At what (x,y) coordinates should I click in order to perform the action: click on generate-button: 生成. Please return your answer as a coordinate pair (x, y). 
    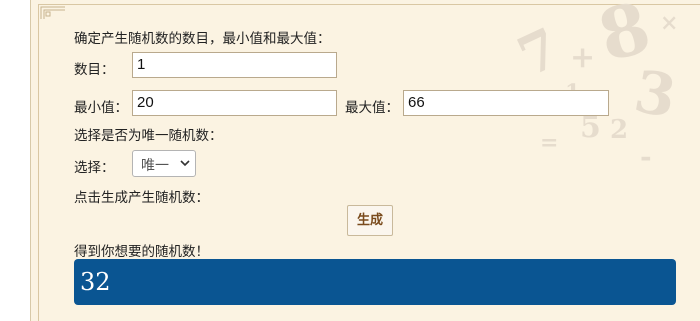
    Looking at the image, I should click on (370, 220).